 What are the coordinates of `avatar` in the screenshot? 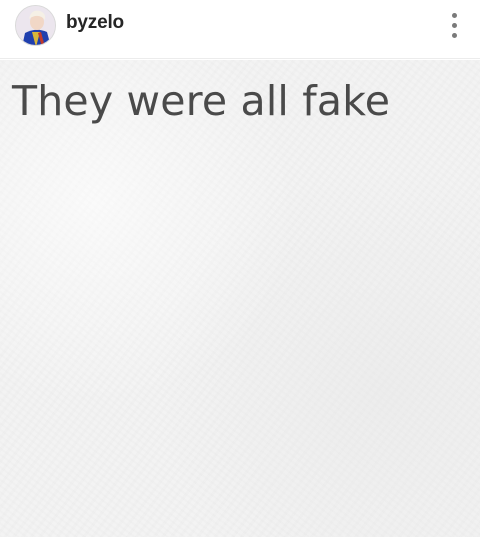 It's located at (35, 25).